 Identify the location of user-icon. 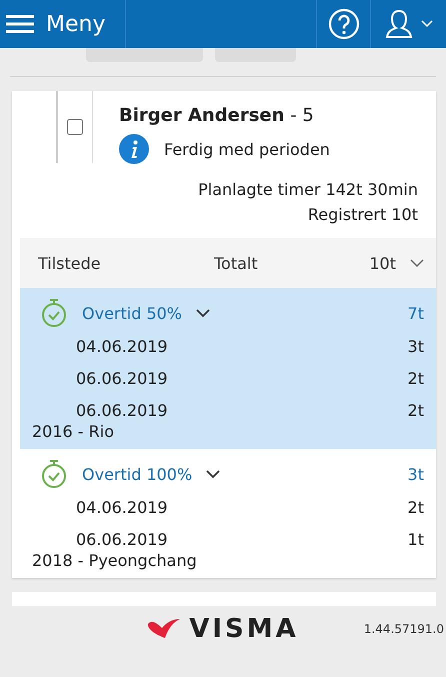
(398, 24).